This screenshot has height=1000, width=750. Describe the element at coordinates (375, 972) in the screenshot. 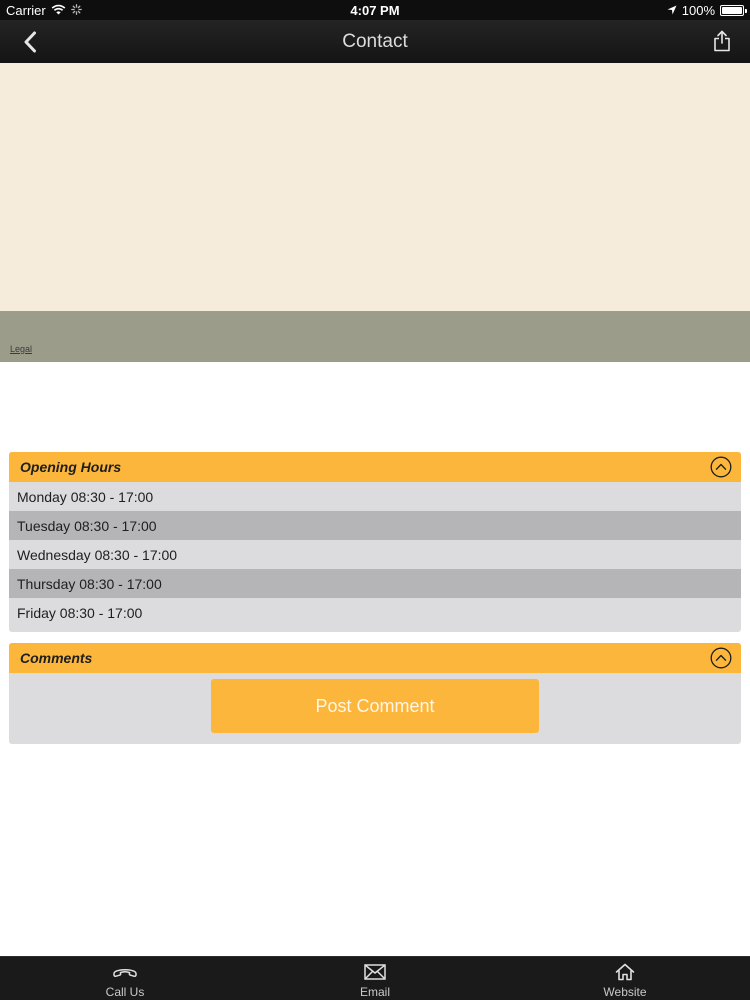

I see `envelope-icon` at that location.